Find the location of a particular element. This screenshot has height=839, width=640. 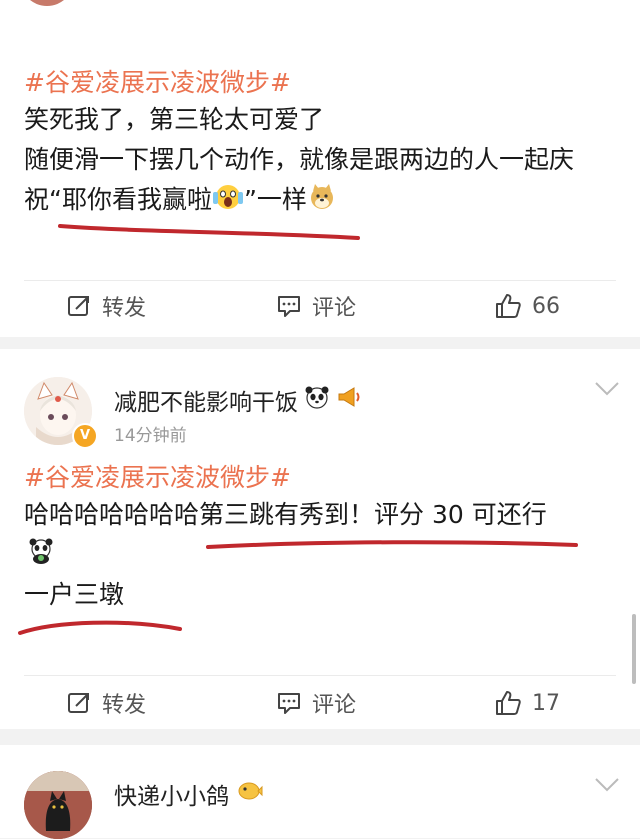

username: 减肥不能影响干饭 is located at coordinates (238, 400).